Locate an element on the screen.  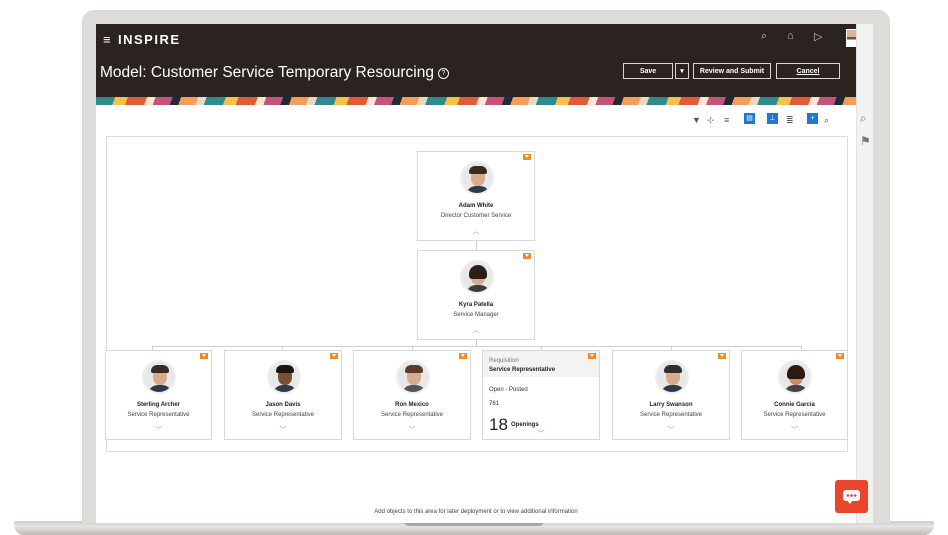
requisition-title: Service Representative is located at coordinates (522, 370).